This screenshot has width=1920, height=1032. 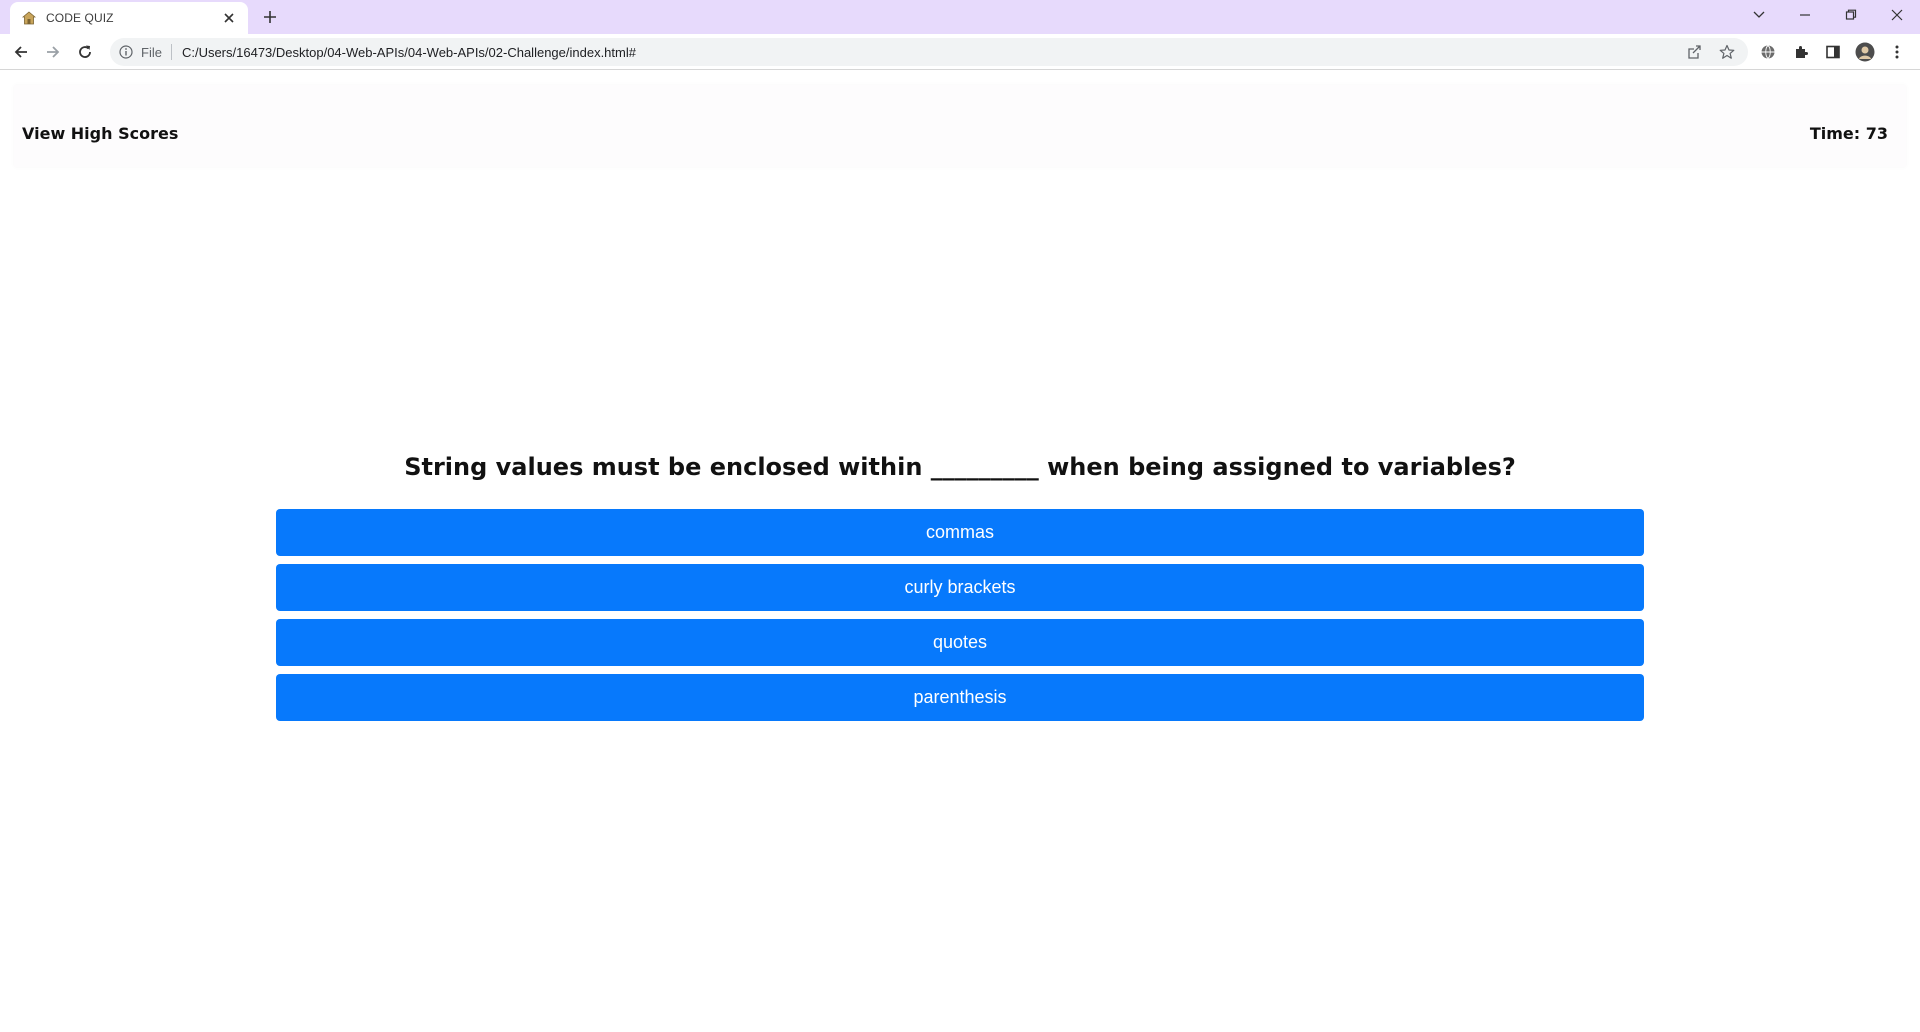 I want to click on close-tab-icon, so click(x=229, y=18).